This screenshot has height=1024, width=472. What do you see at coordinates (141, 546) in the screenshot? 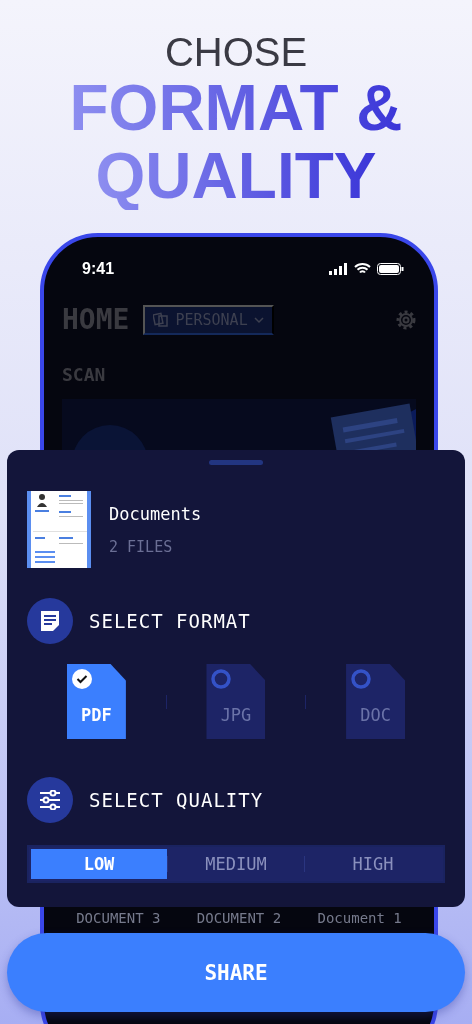
I see `file-count: 2 FILES` at bounding box center [141, 546].